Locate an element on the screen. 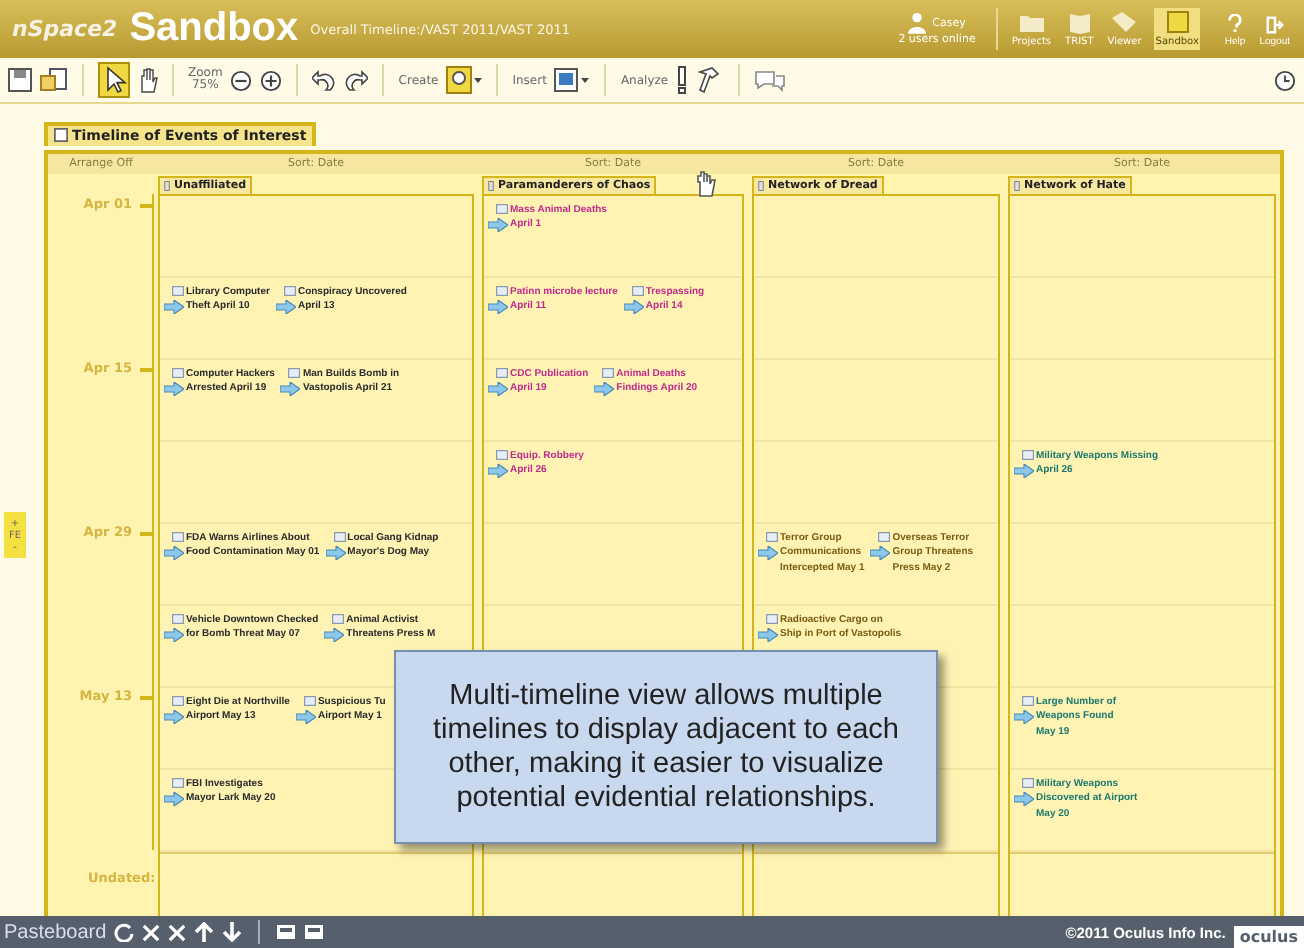 The height and width of the screenshot is (948, 1304). hand-icon is located at coordinates (148, 80).